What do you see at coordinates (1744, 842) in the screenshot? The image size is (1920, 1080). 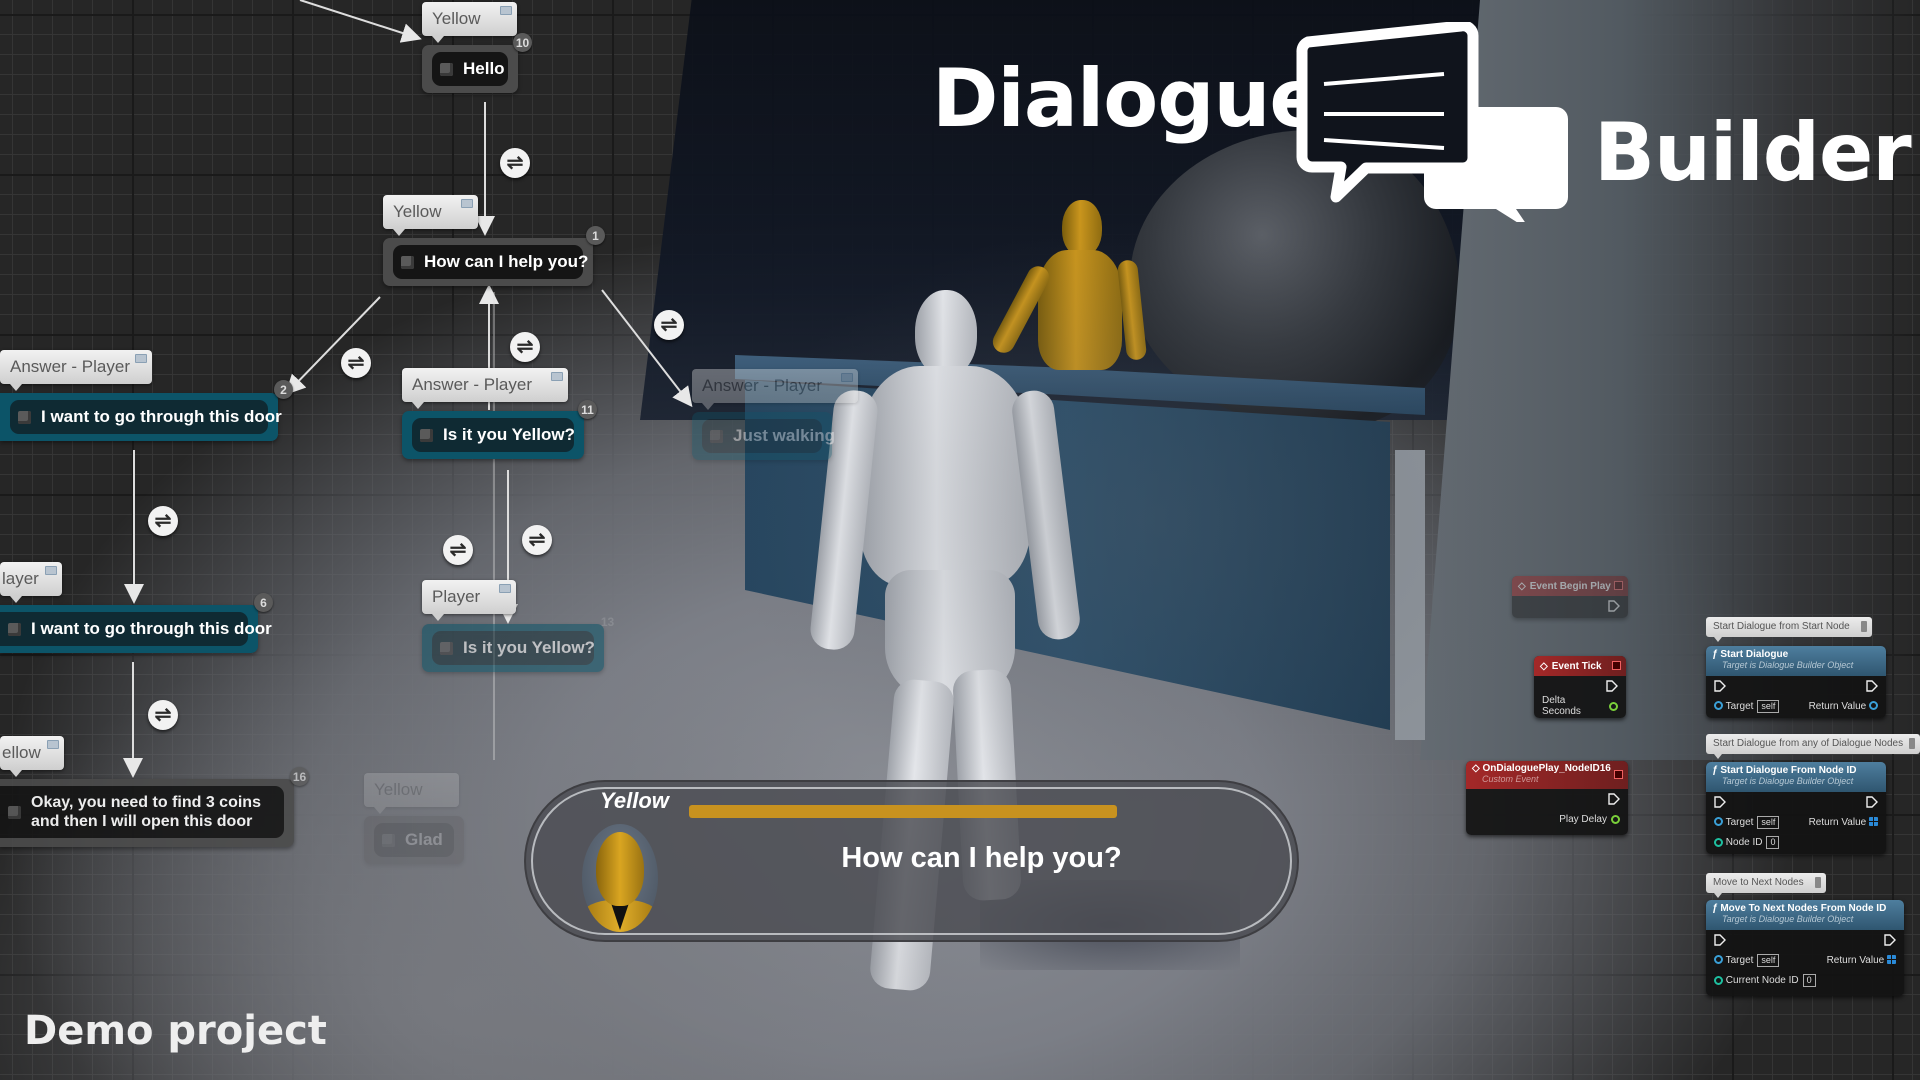 I see `pin-label: Node ID` at bounding box center [1744, 842].